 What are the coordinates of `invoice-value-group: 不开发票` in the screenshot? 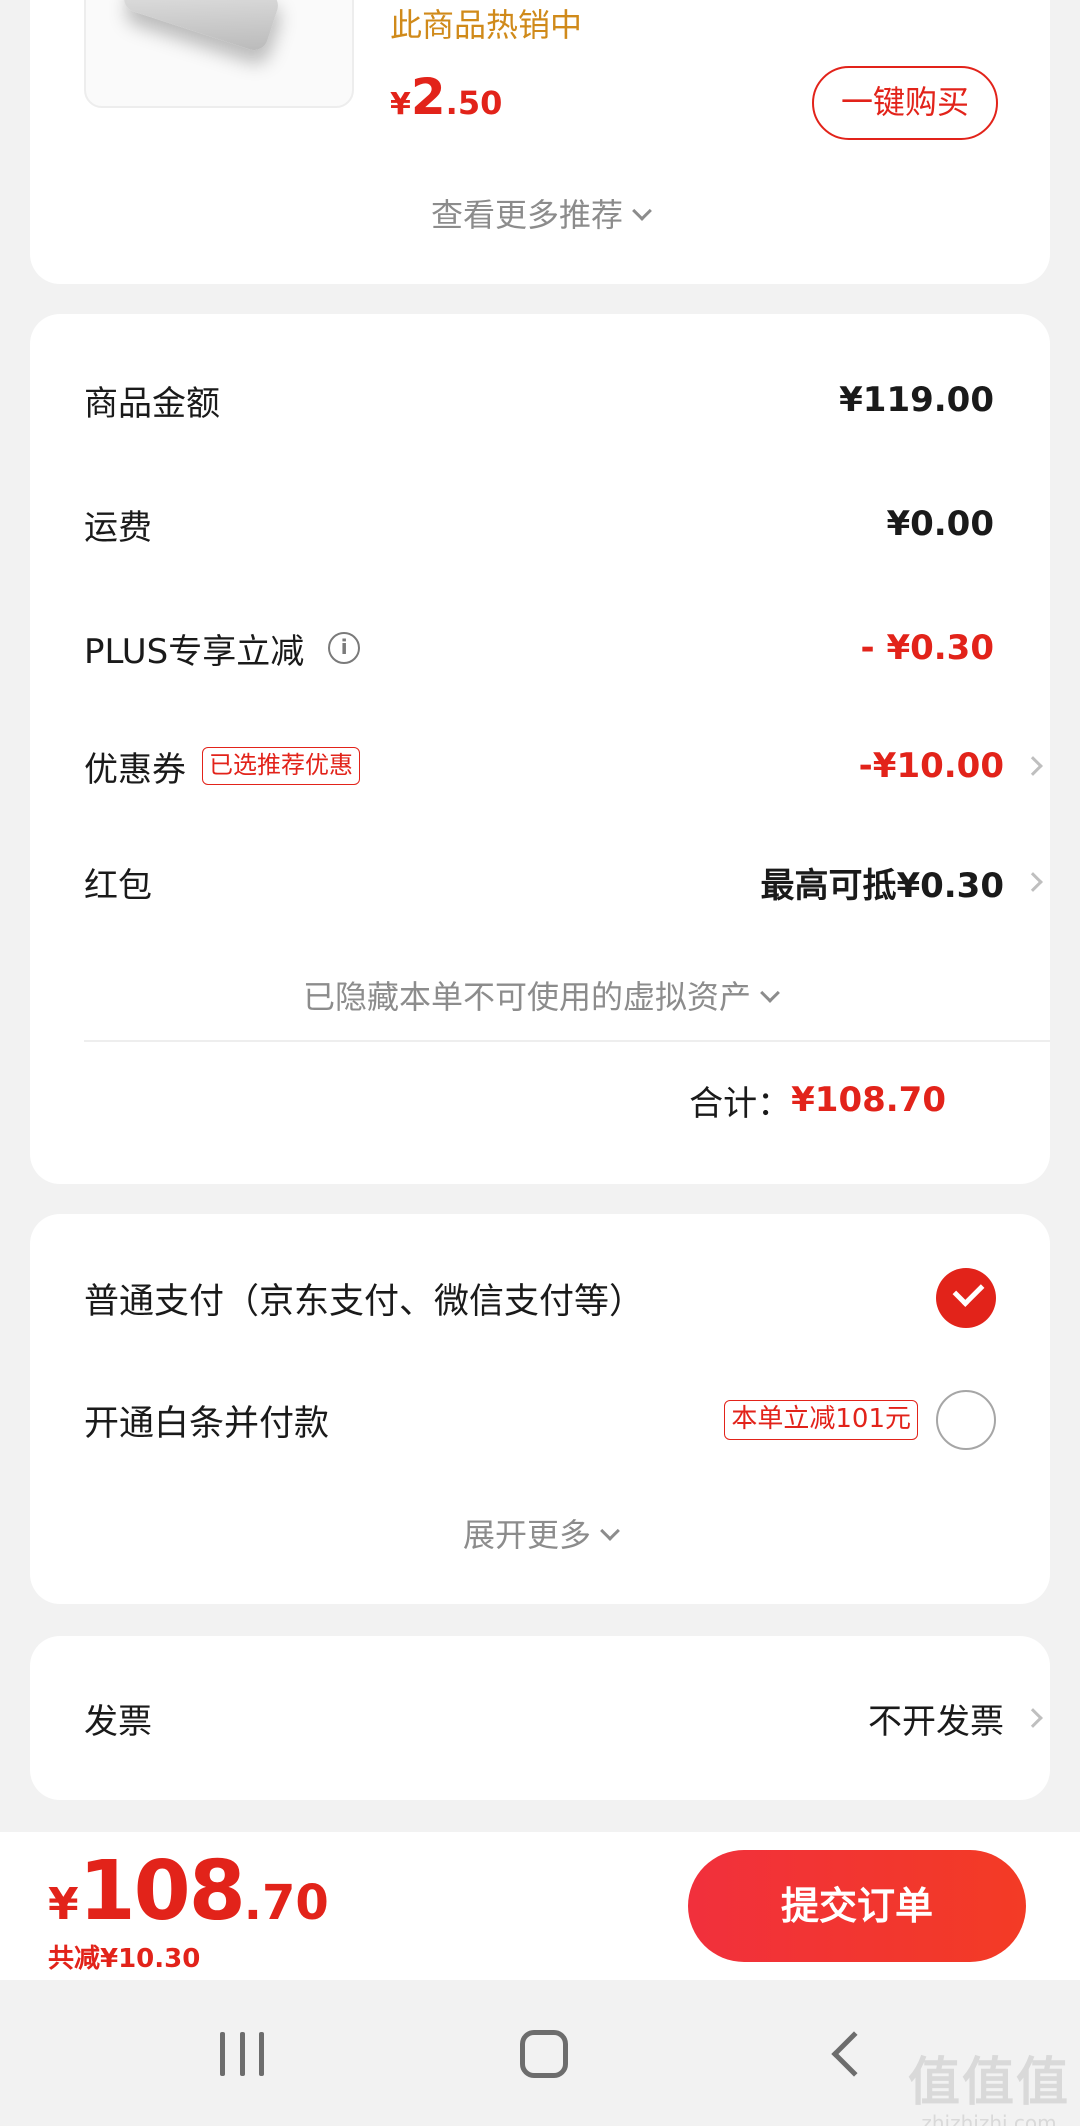 It's located at (955, 1718).